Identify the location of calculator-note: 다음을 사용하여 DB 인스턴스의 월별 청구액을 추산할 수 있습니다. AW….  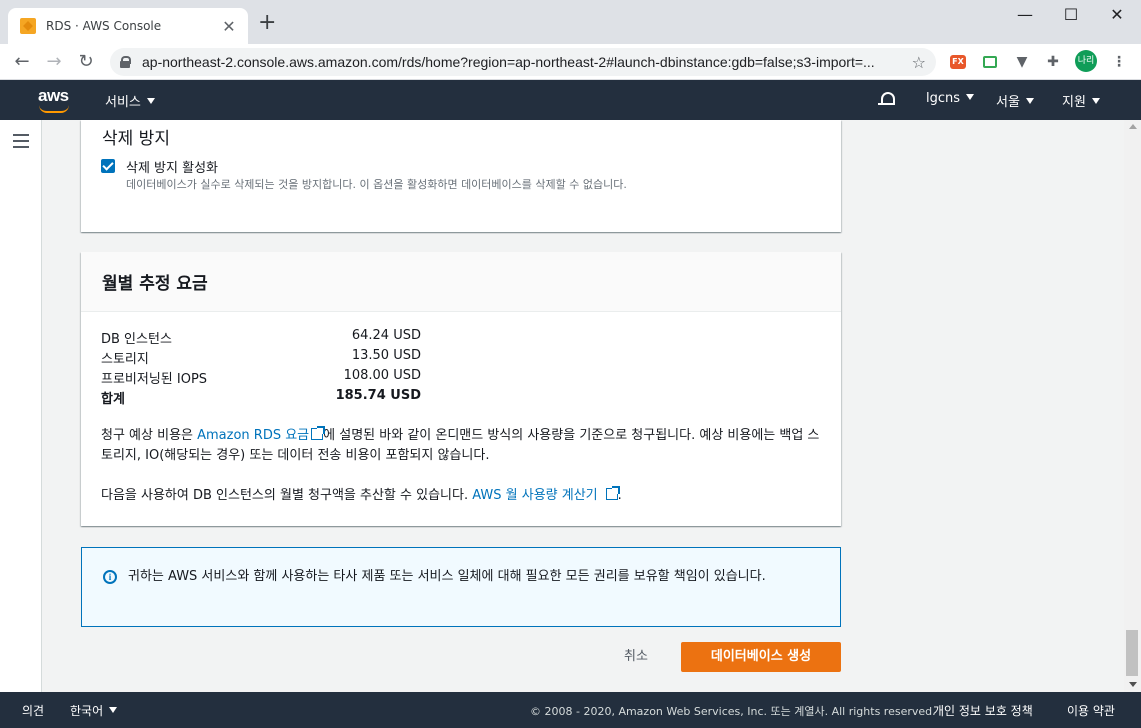
(463, 496).